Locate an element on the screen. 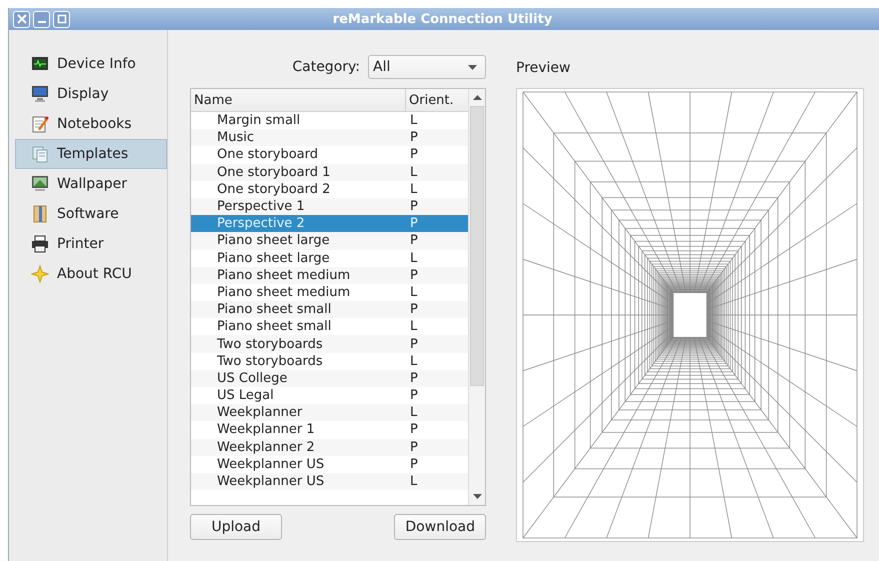  sidebar-item: Templates is located at coordinates (91, 154).